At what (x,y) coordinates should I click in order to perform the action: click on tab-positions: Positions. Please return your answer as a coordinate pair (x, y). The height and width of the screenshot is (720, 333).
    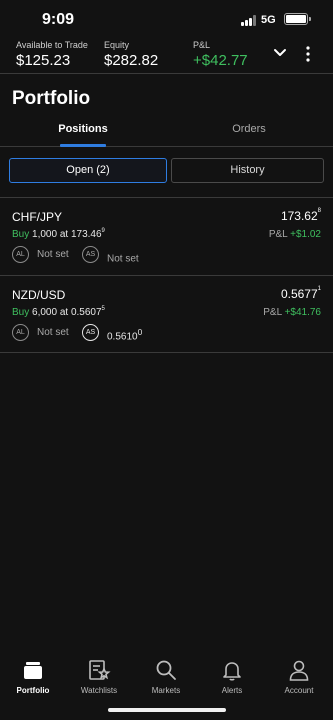
    Looking at the image, I should click on (83, 130).